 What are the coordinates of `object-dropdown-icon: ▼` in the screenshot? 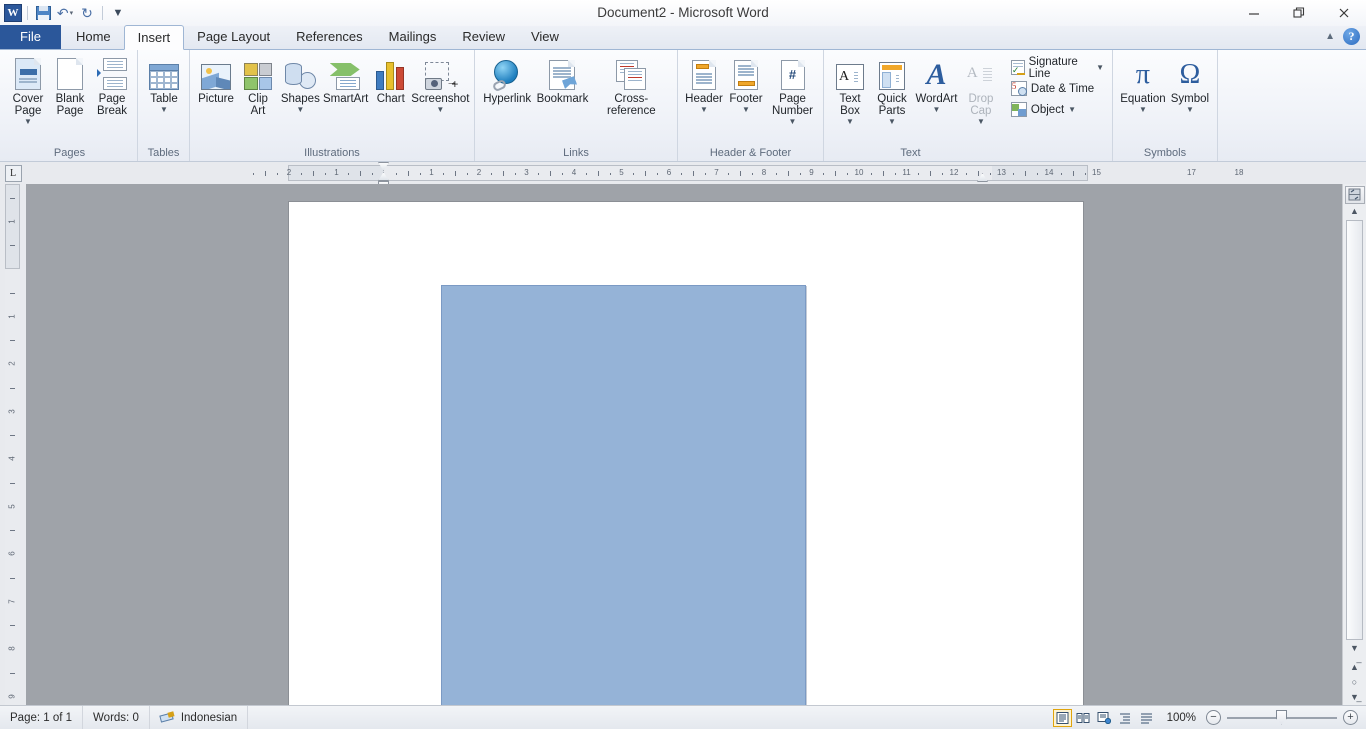 It's located at (1072, 109).